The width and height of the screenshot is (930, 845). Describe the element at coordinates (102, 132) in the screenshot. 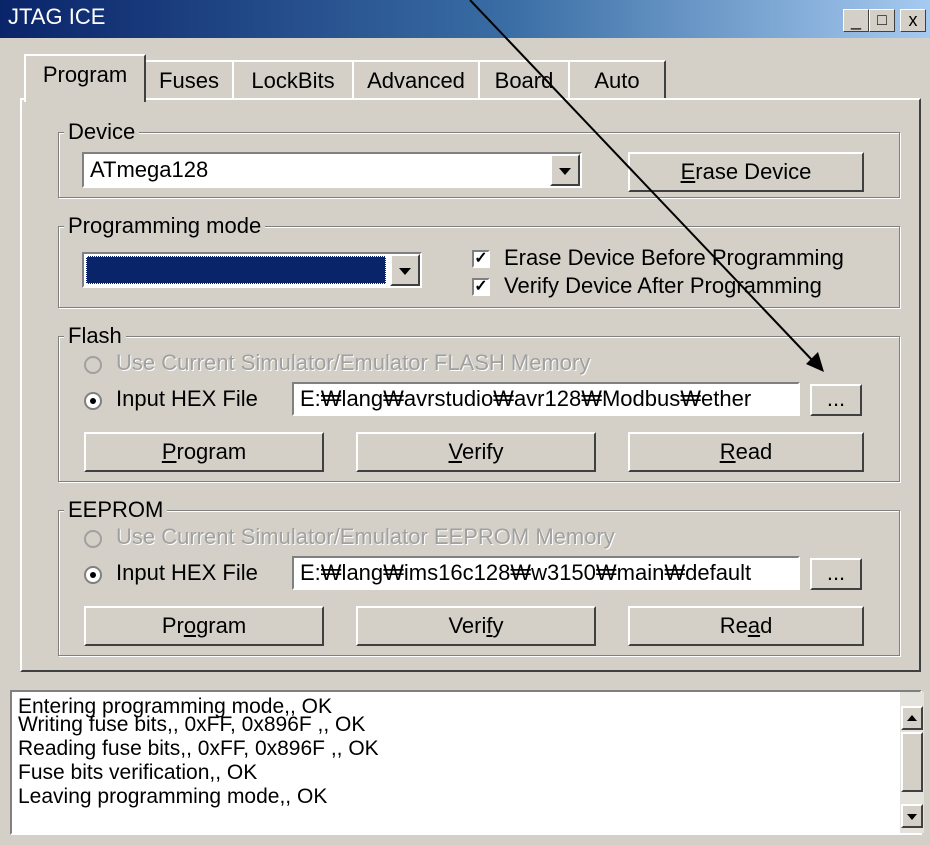

I see `device-group-label: Device` at that location.